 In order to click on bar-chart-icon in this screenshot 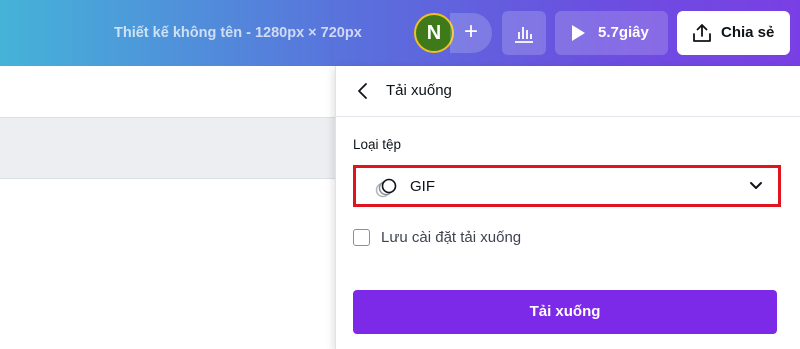, I will do `click(524, 35)`.